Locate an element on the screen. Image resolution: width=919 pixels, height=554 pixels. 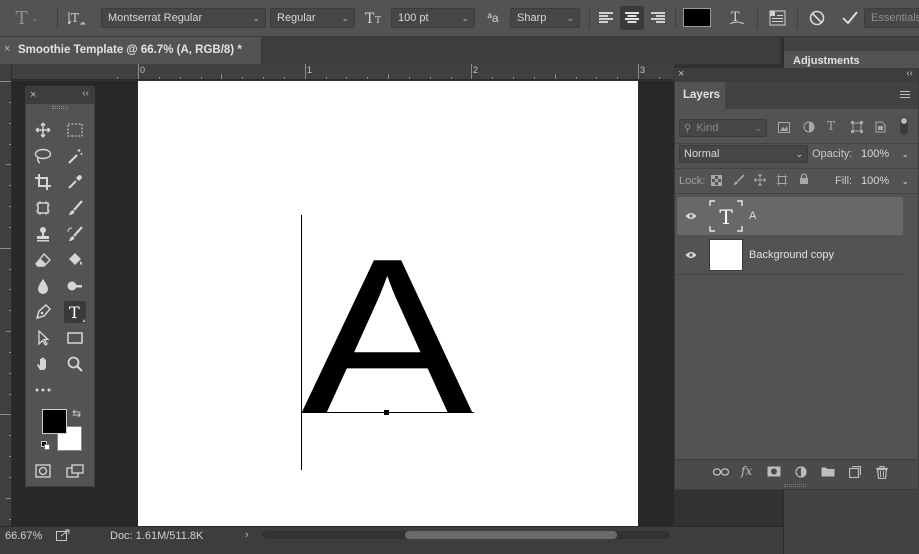
layer-thumbnail is located at coordinates (726, 255).